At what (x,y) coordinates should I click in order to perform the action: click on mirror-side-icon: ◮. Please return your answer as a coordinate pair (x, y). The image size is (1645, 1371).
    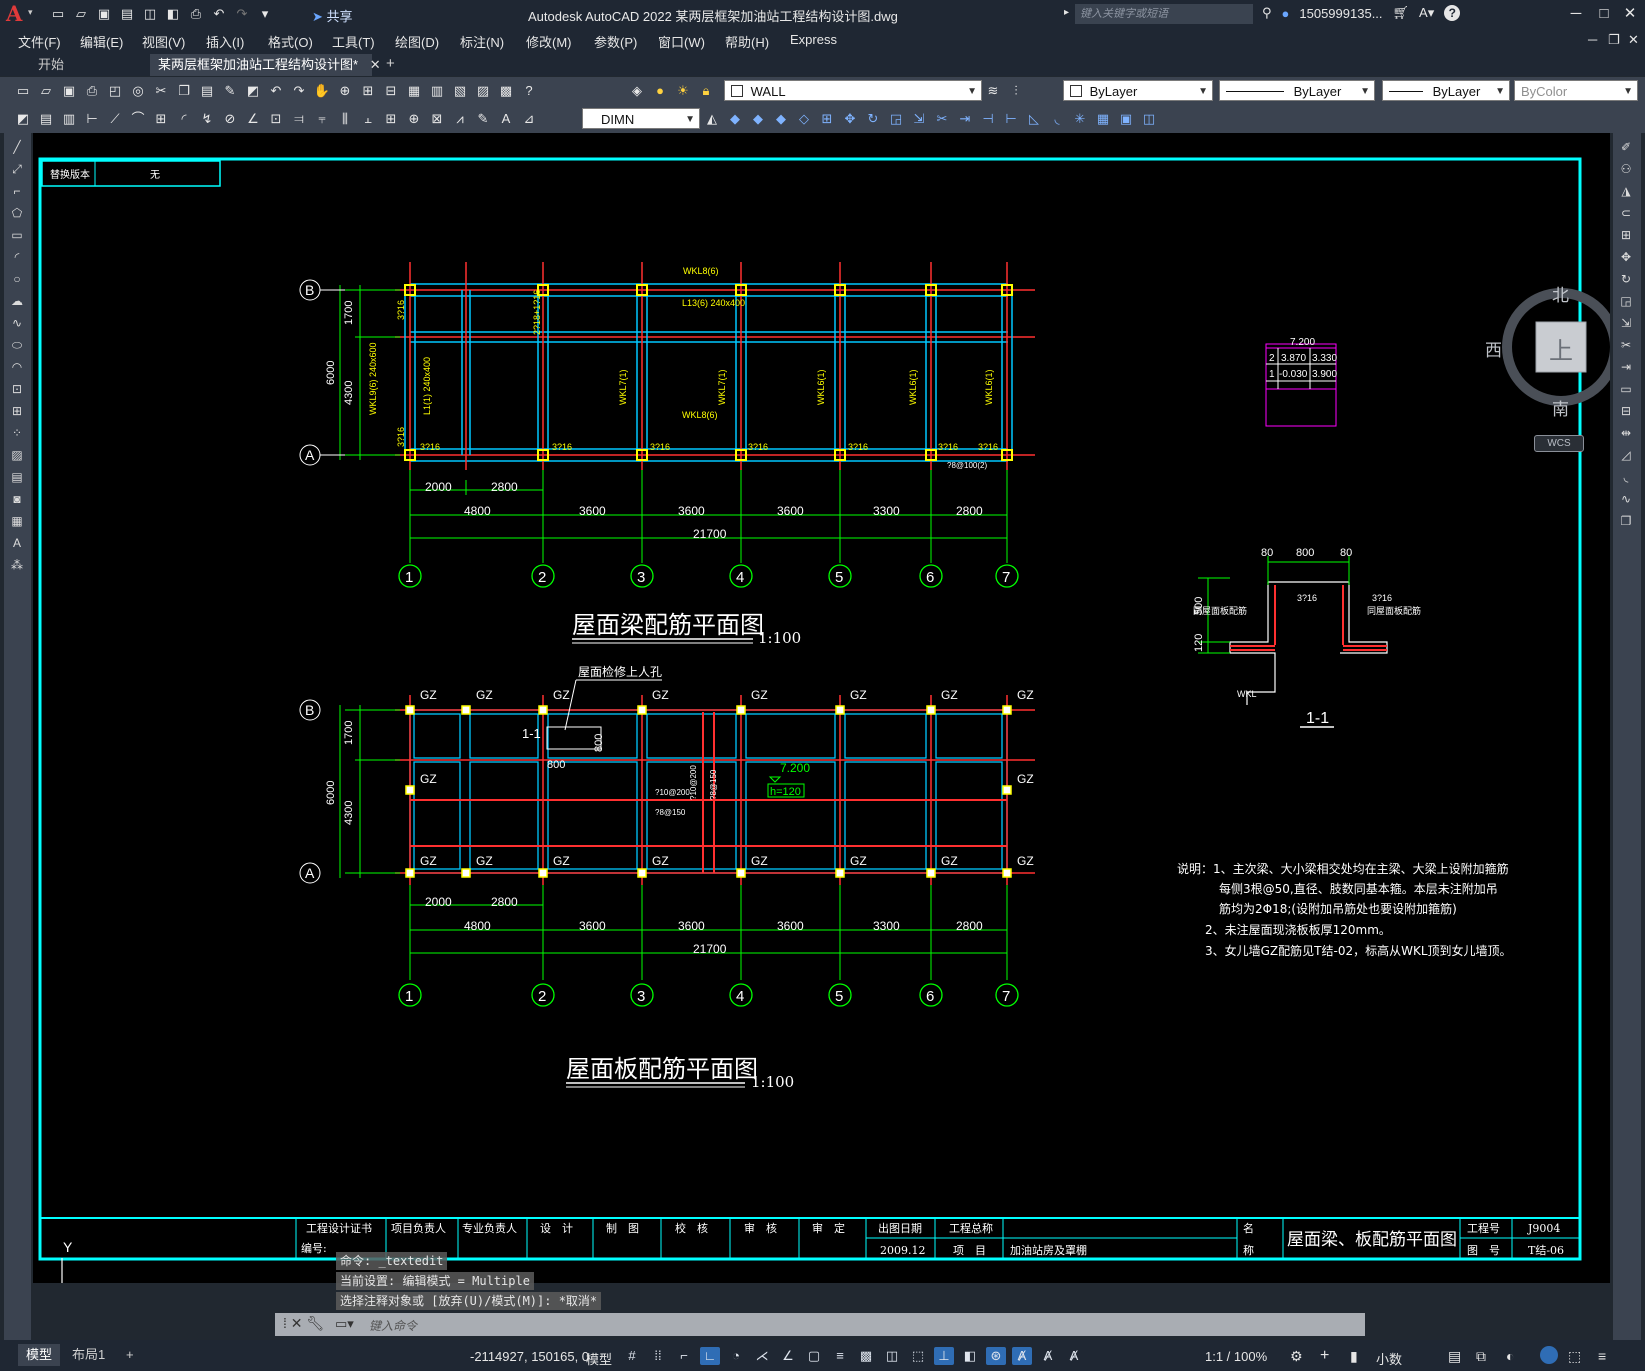
    Looking at the image, I should click on (1626, 191).